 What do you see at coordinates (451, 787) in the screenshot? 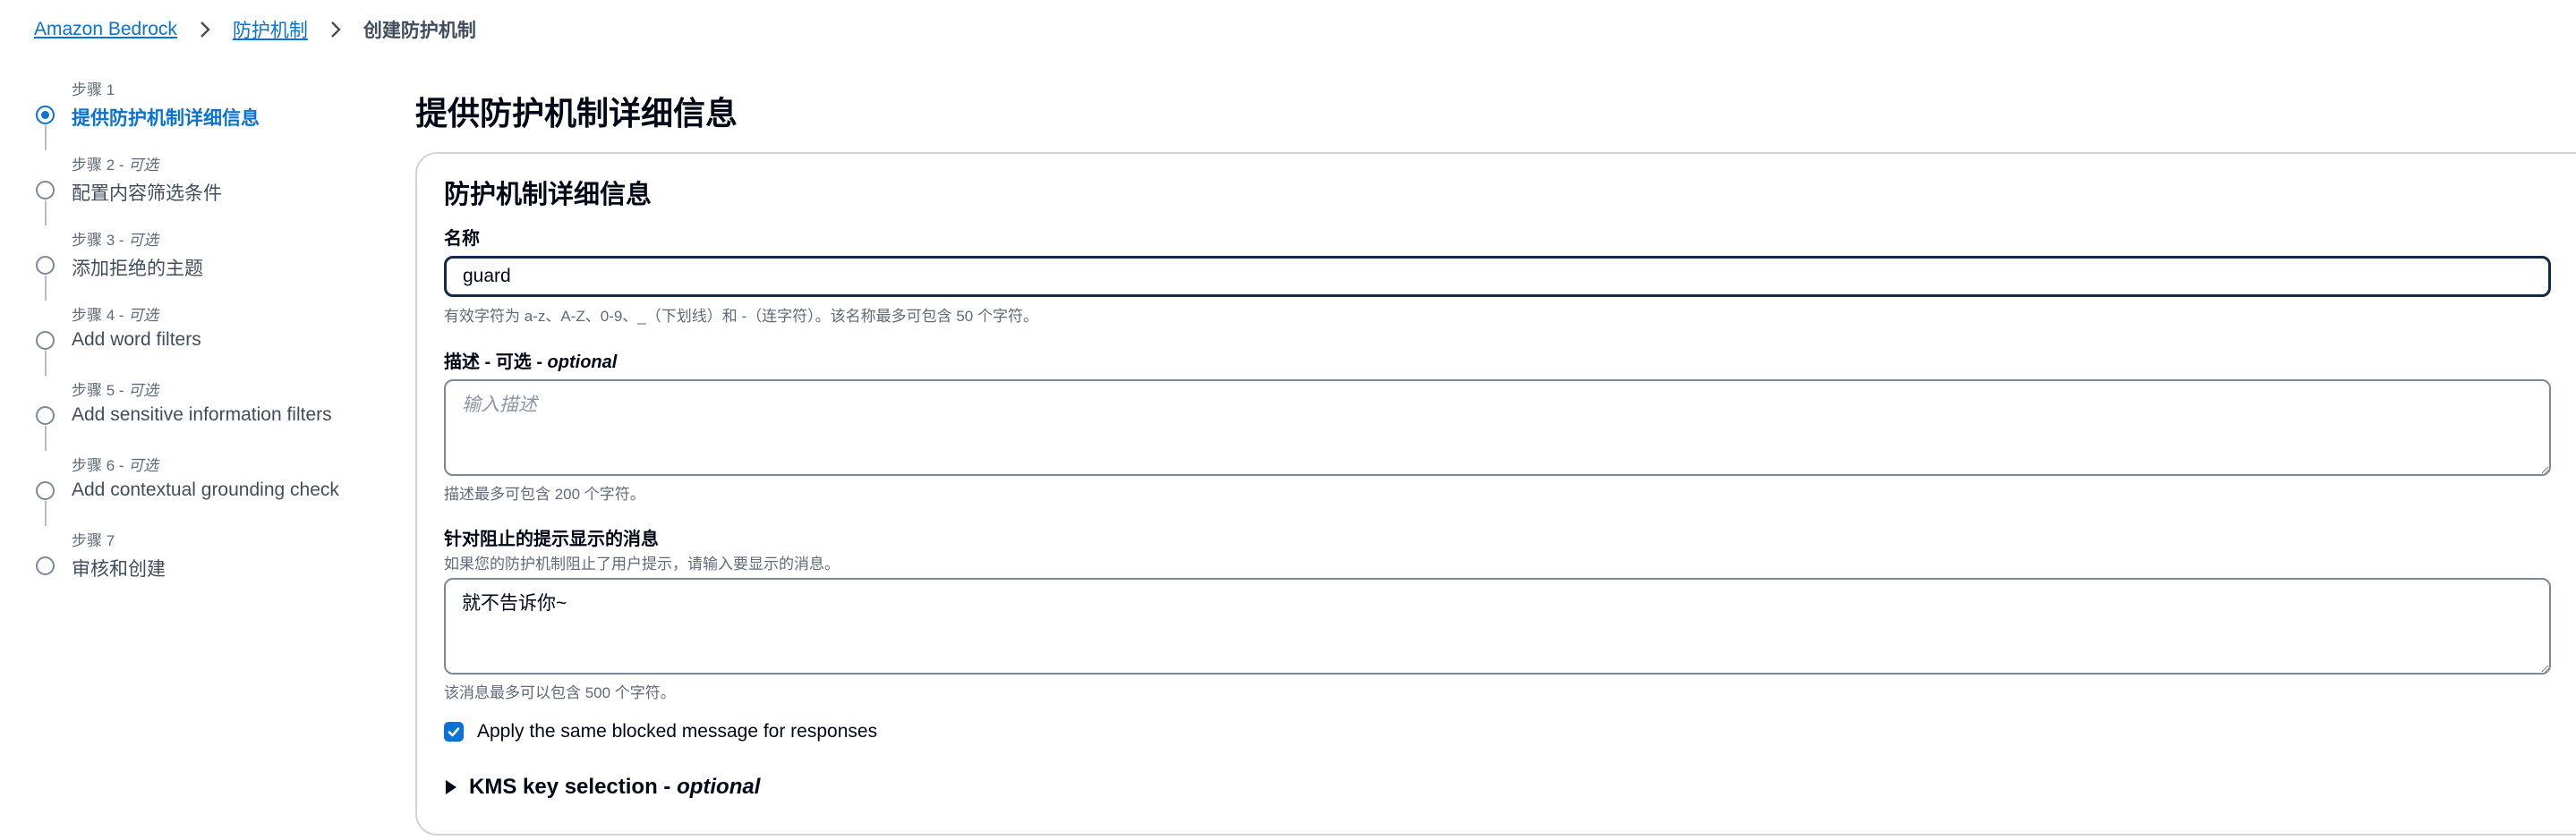
I see `caret-right-icon` at bounding box center [451, 787].